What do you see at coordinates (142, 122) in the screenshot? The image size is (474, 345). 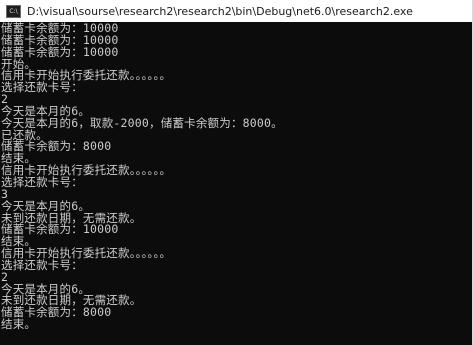 I see `console-line: 今天是本月的6，取款-2000，储蓄卡余额为：8000。` at bounding box center [142, 122].